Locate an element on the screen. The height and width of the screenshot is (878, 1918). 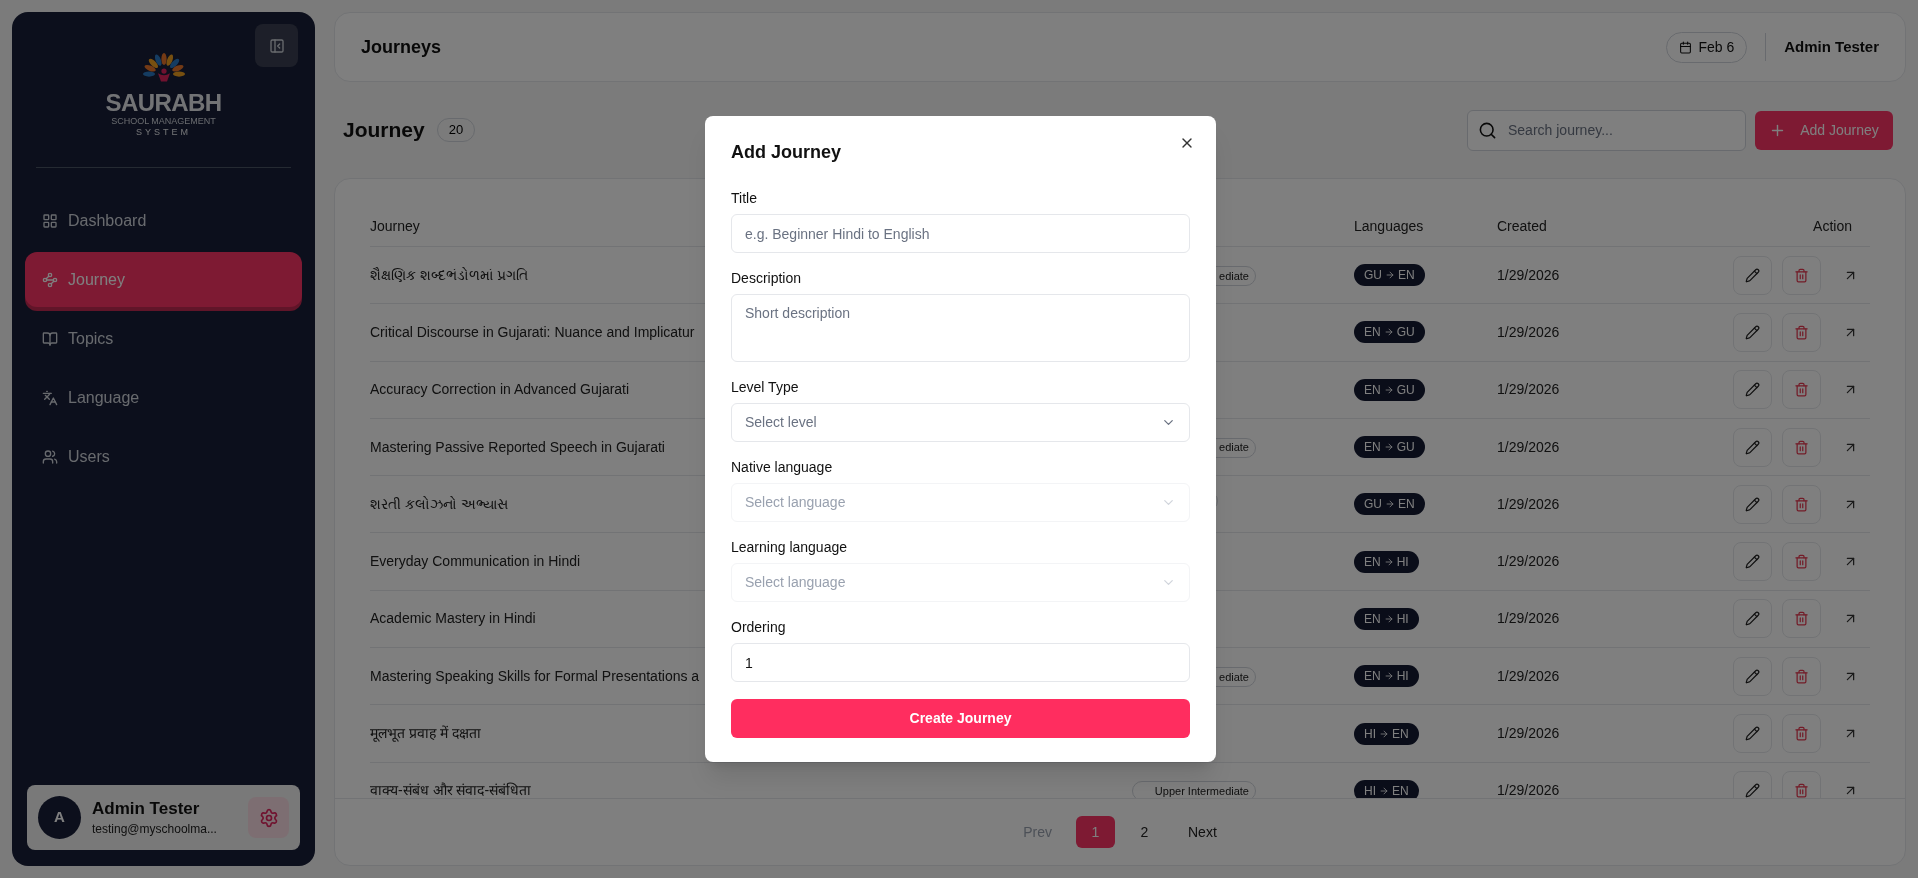
table-cell-text: Accuracy Correction in Advanced Gujarati is located at coordinates (500, 390).